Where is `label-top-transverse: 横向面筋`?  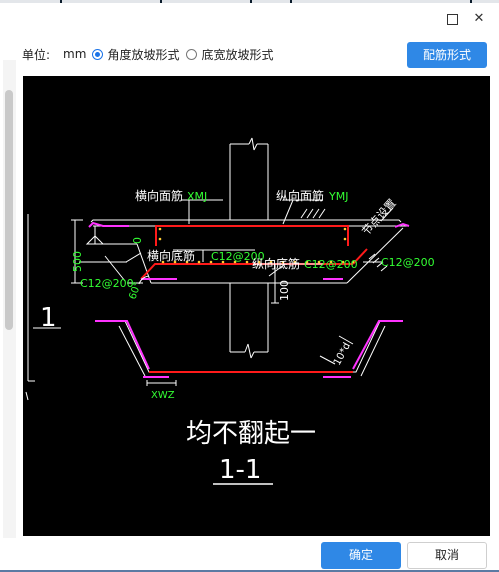 label-top-transverse: 横向面筋 is located at coordinates (159, 195).